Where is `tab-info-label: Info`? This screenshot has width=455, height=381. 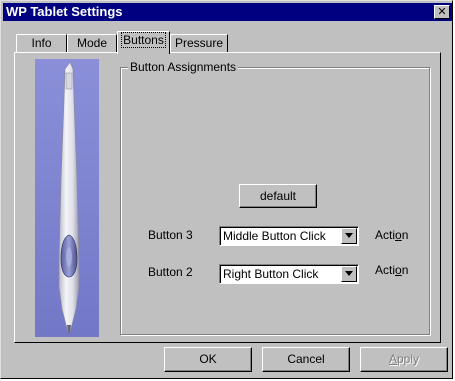
tab-info-label: Info is located at coordinates (41, 43).